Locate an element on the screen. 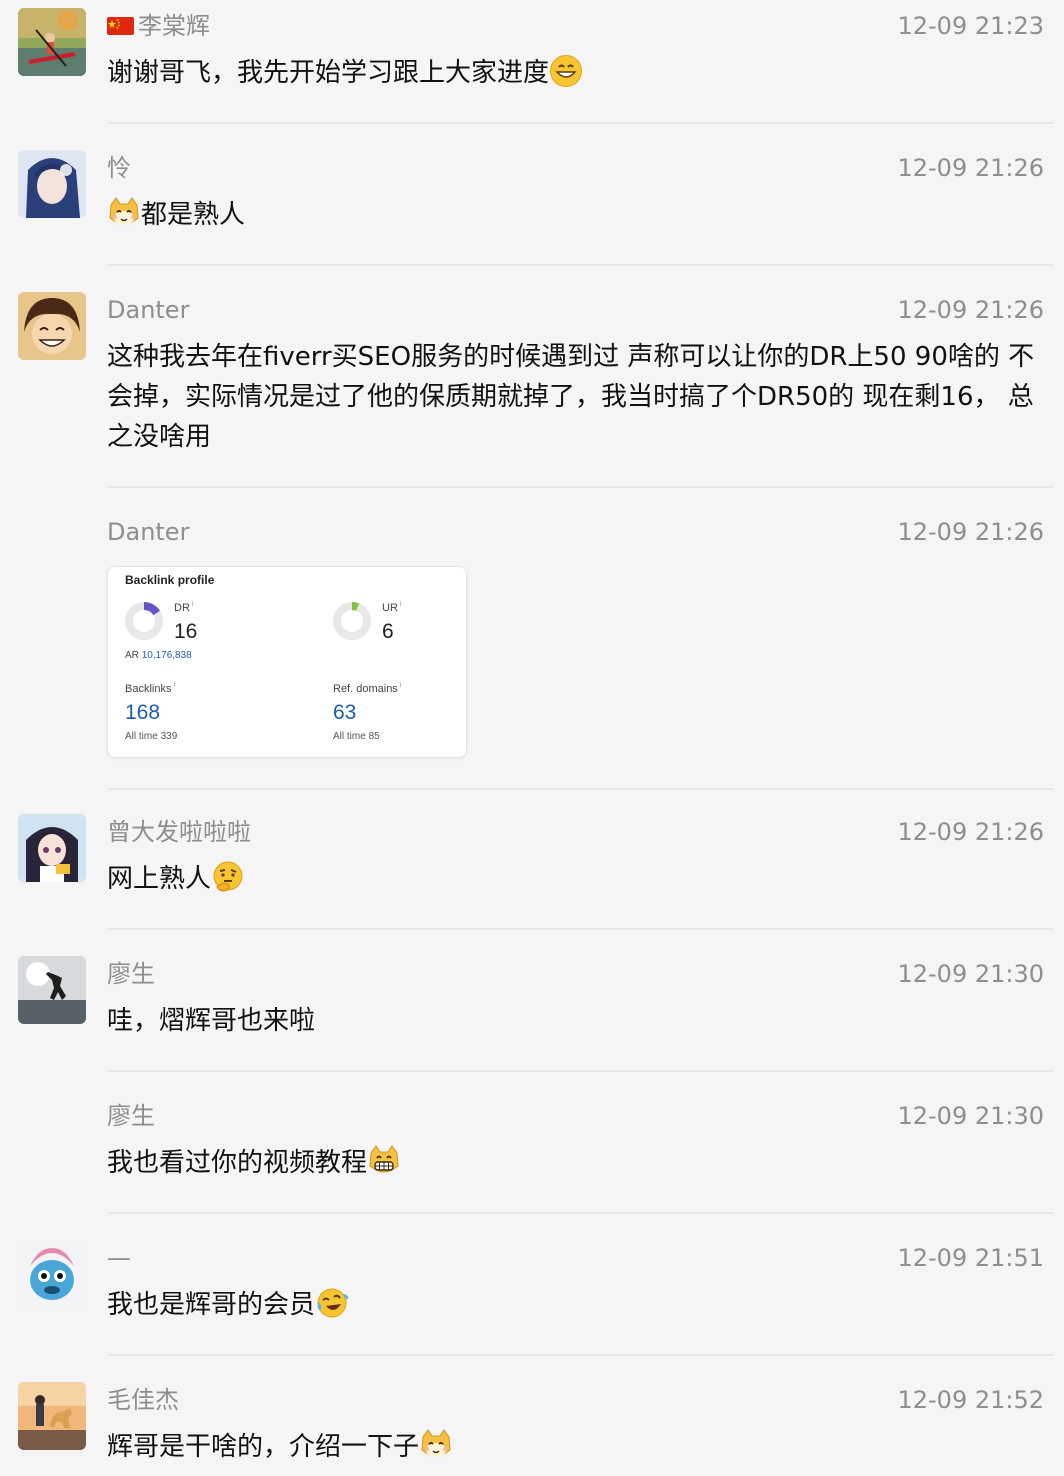  sender-name: 毛佳杰 is located at coordinates (143, 1400).